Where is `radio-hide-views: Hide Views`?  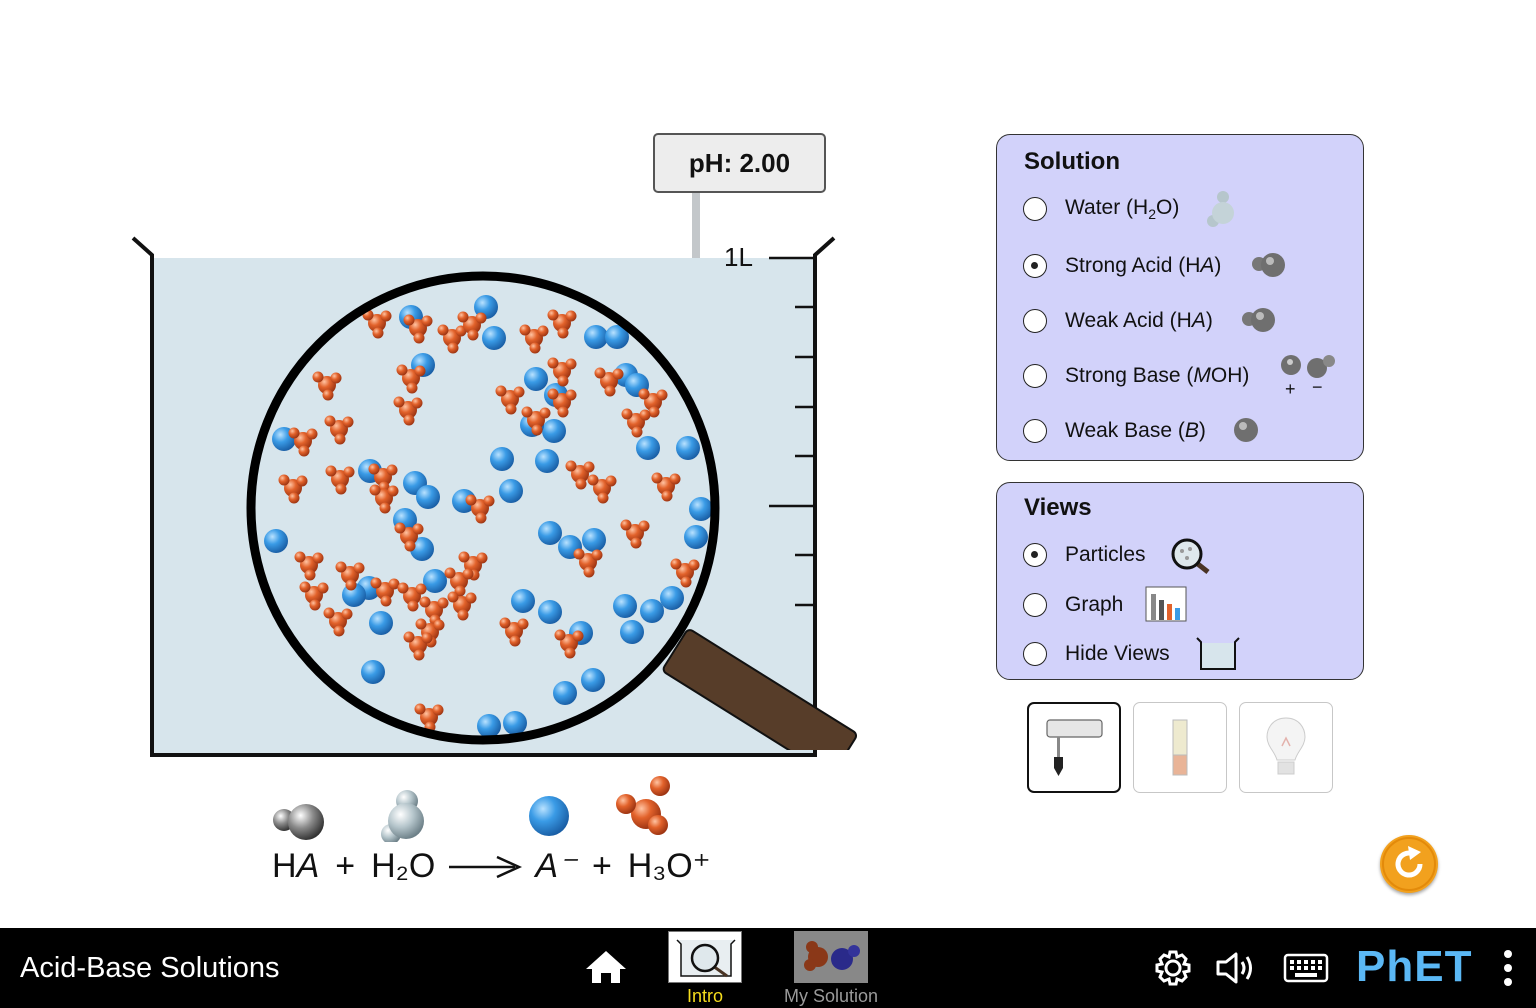 radio-hide-views: Hide Views is located at coordinates (1096, 654).